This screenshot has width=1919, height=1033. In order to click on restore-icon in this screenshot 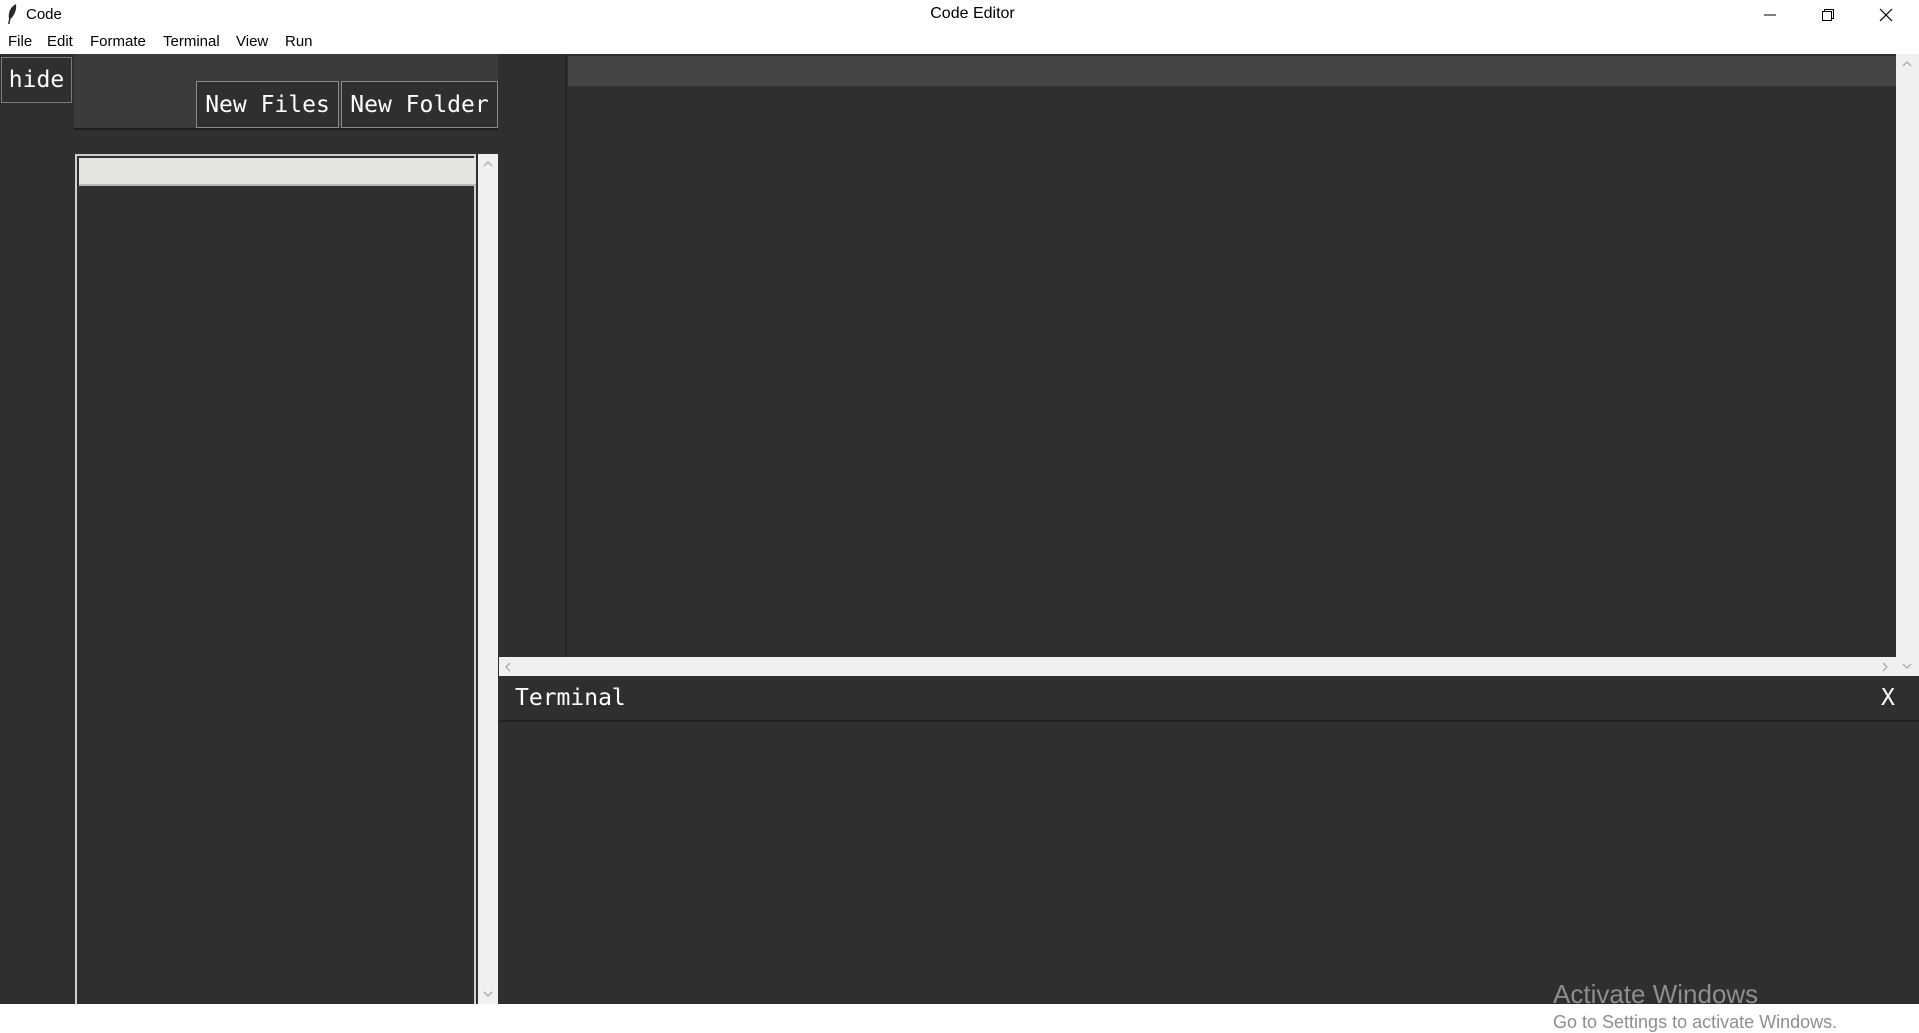, I will do `click(1828, 15)`.